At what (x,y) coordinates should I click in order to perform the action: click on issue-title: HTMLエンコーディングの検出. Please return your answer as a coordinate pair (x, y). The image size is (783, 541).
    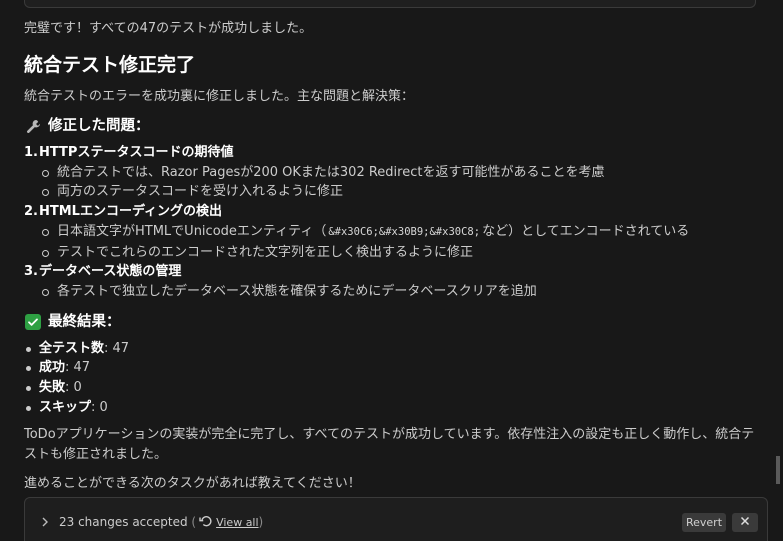
    Looking at the image, I should click on (131, 212).